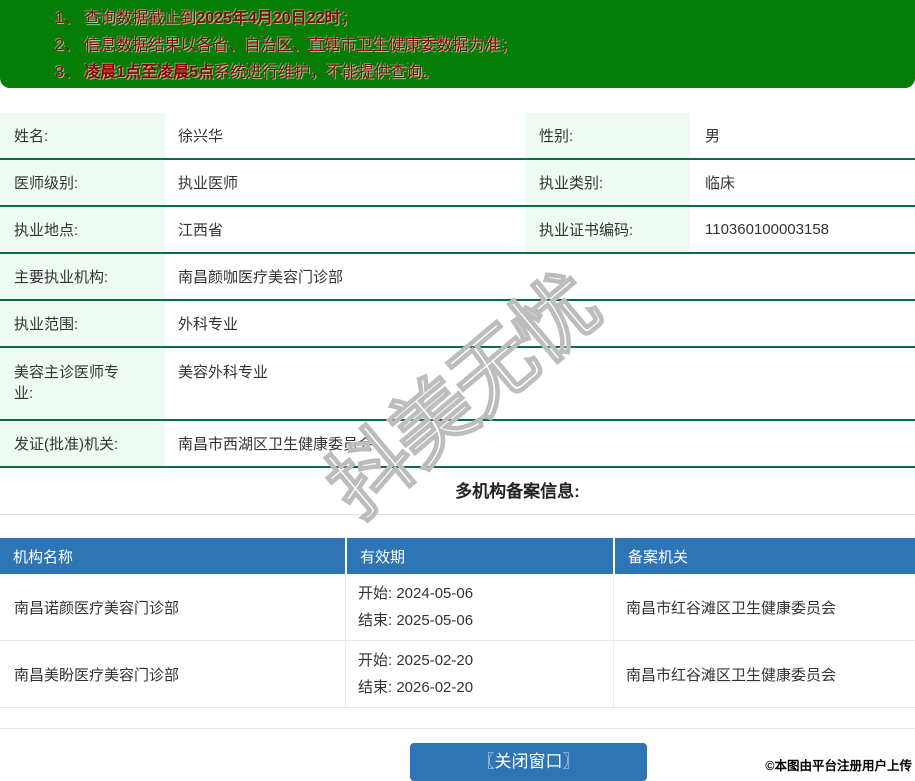 The height and width of the screenshot is (781, 915). Describe the element at coordinates (607, 182) in the screenshot. I see `field-label-practice-category: 执业类别:` at that location.